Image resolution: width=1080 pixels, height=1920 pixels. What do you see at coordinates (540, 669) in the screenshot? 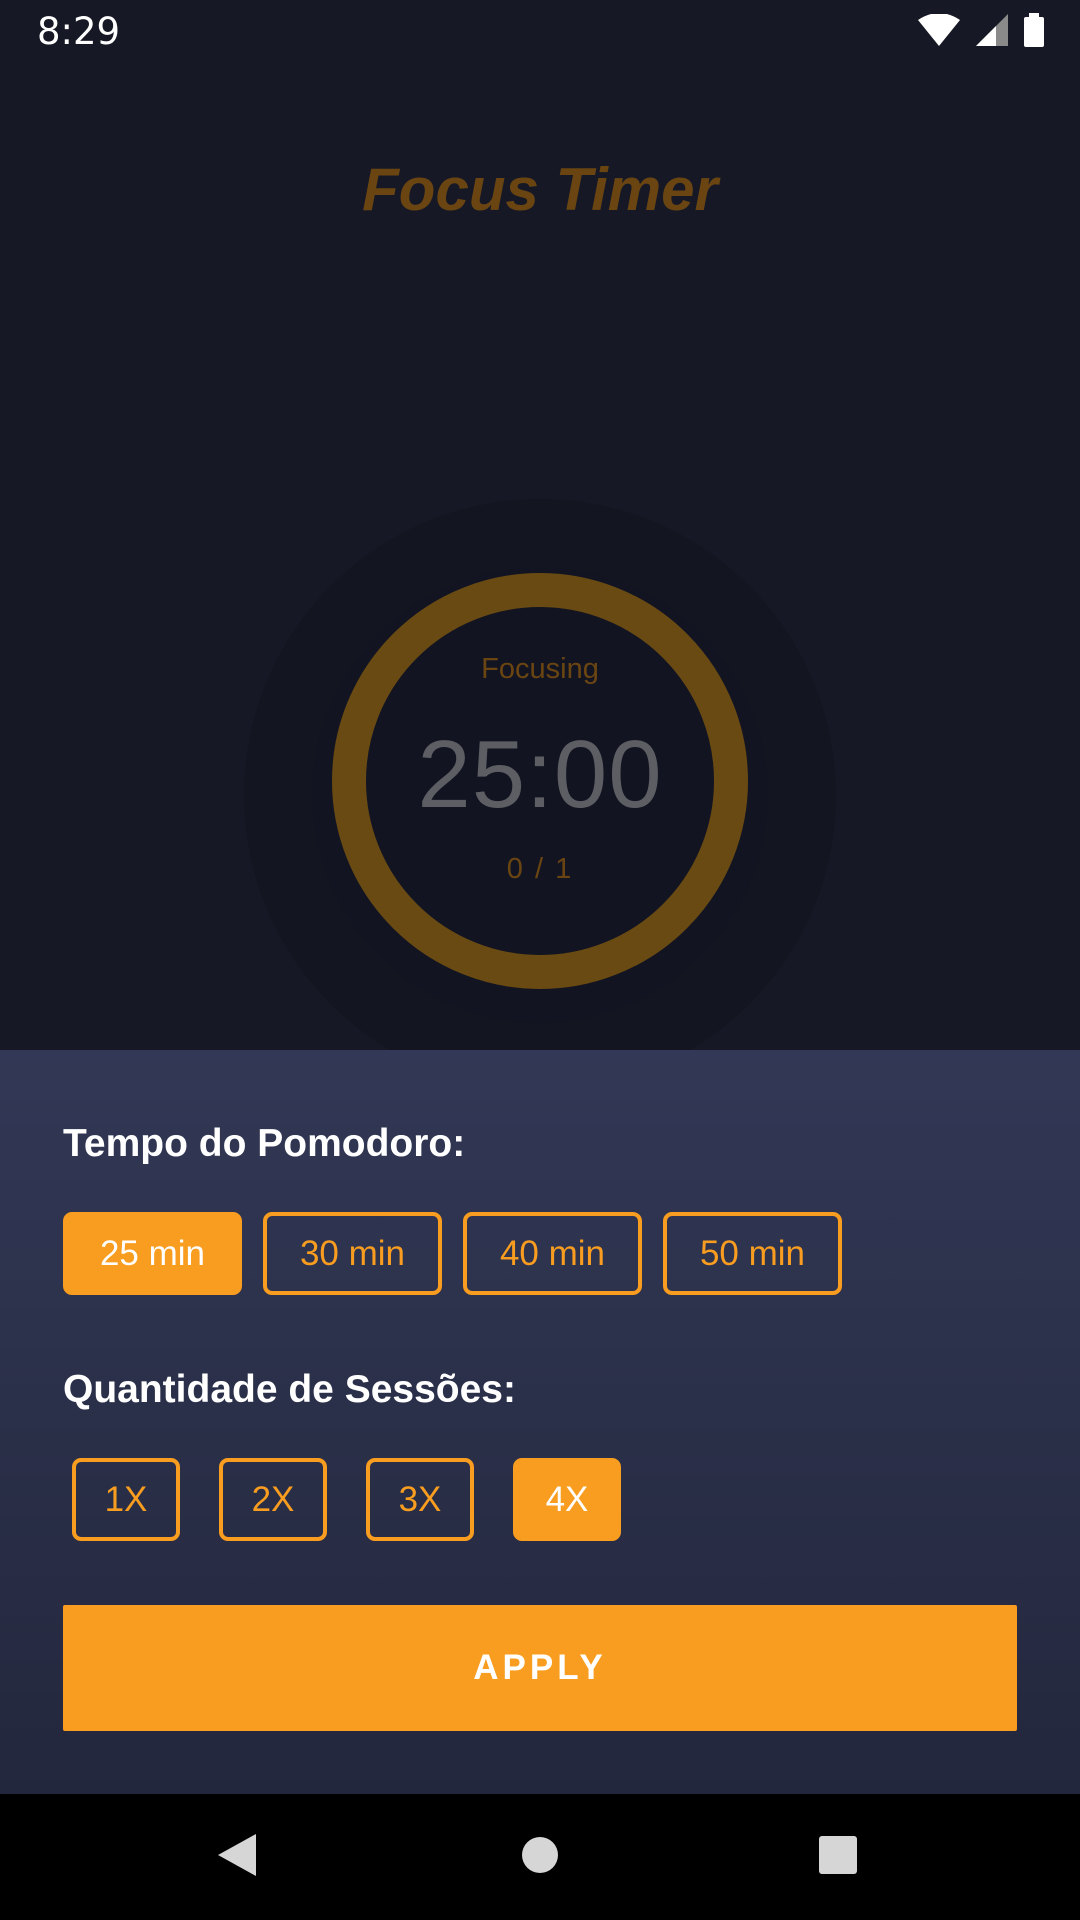
I see `timer-status: Focusing` at bounding box center [540, 669].